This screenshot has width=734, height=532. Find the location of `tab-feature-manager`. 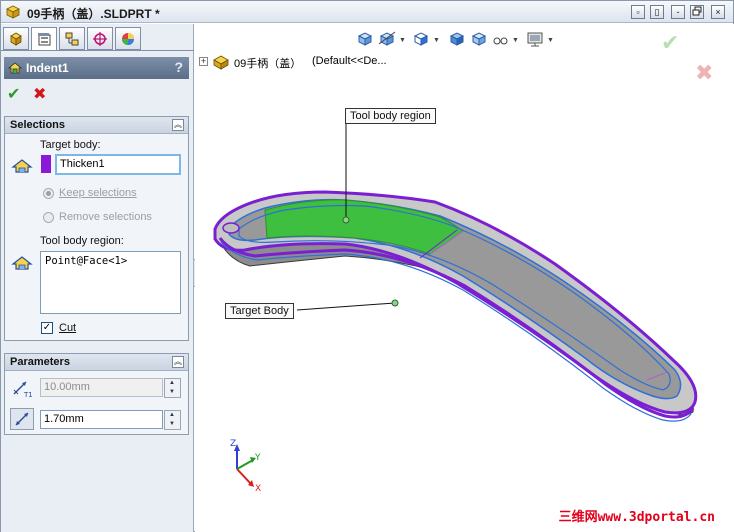

tab-feature-manager is located at coordinates (16, 38).